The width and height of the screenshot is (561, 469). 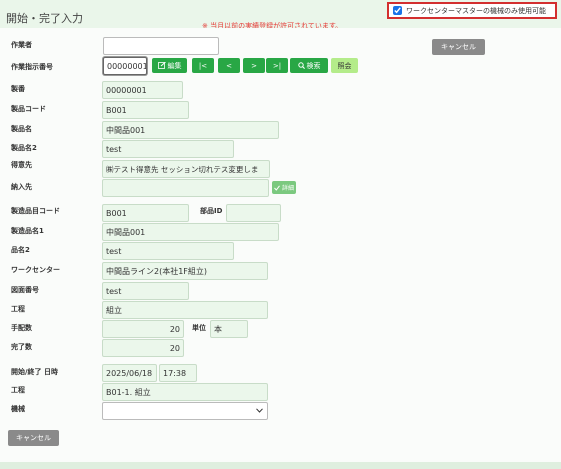 What do you see at coordinates (143, 329) in the screenshot?
I see `arranged-qty-field: 20` at bounding box center [143, 329].